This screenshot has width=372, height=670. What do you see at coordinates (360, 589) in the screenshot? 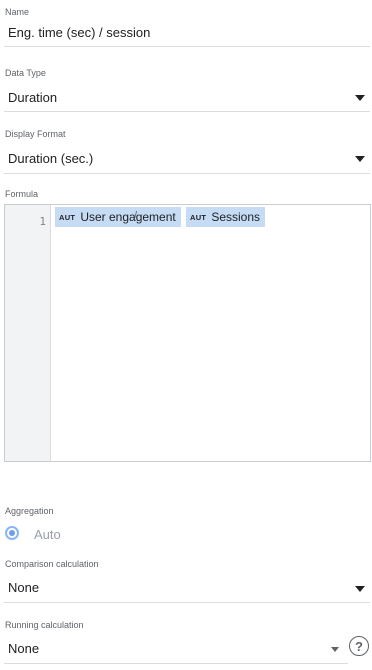
I see `comparison-chevron-down-icon` at bounding box center [360, 589].